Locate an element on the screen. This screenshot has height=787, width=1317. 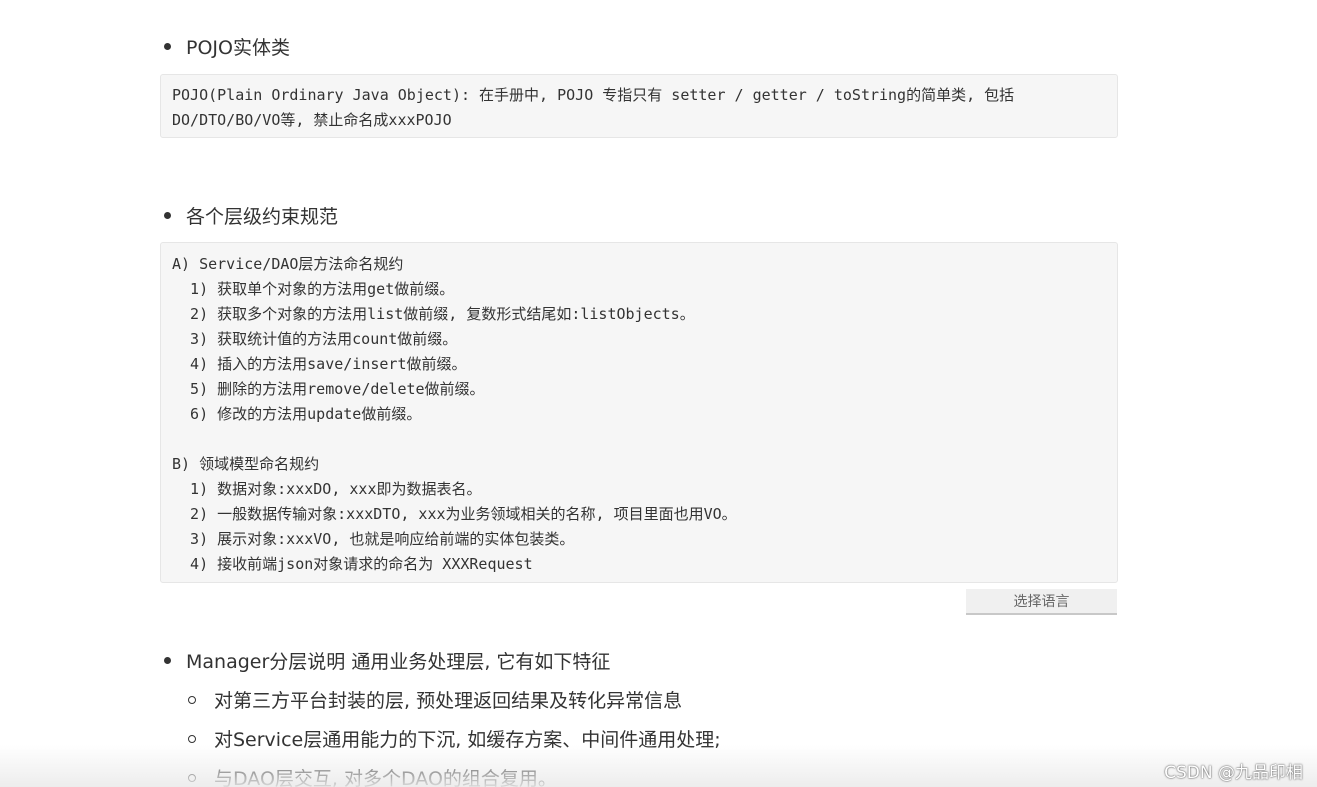
code-line: B) 领域模型命名规约 is located at coordinates (246, 464).